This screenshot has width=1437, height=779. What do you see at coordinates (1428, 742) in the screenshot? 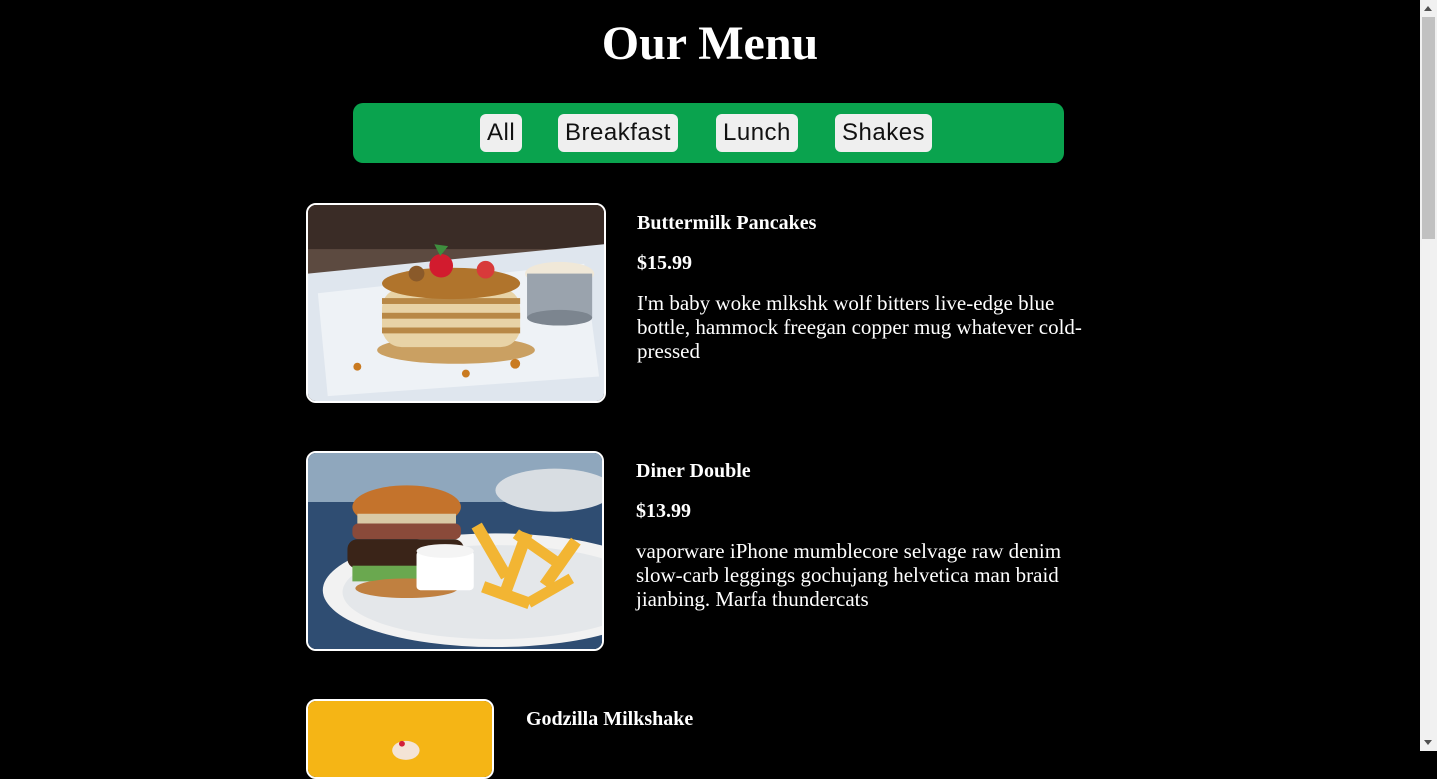
I see `arrow-down-icon` at bounding box center [1428, 742].